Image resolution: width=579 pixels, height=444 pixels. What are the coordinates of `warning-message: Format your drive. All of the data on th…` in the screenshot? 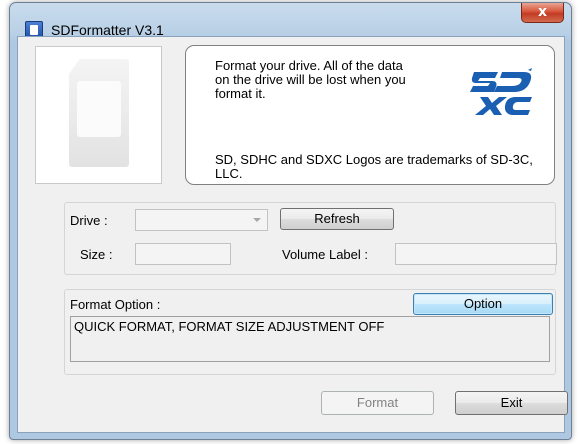 It's located at (310, 79).